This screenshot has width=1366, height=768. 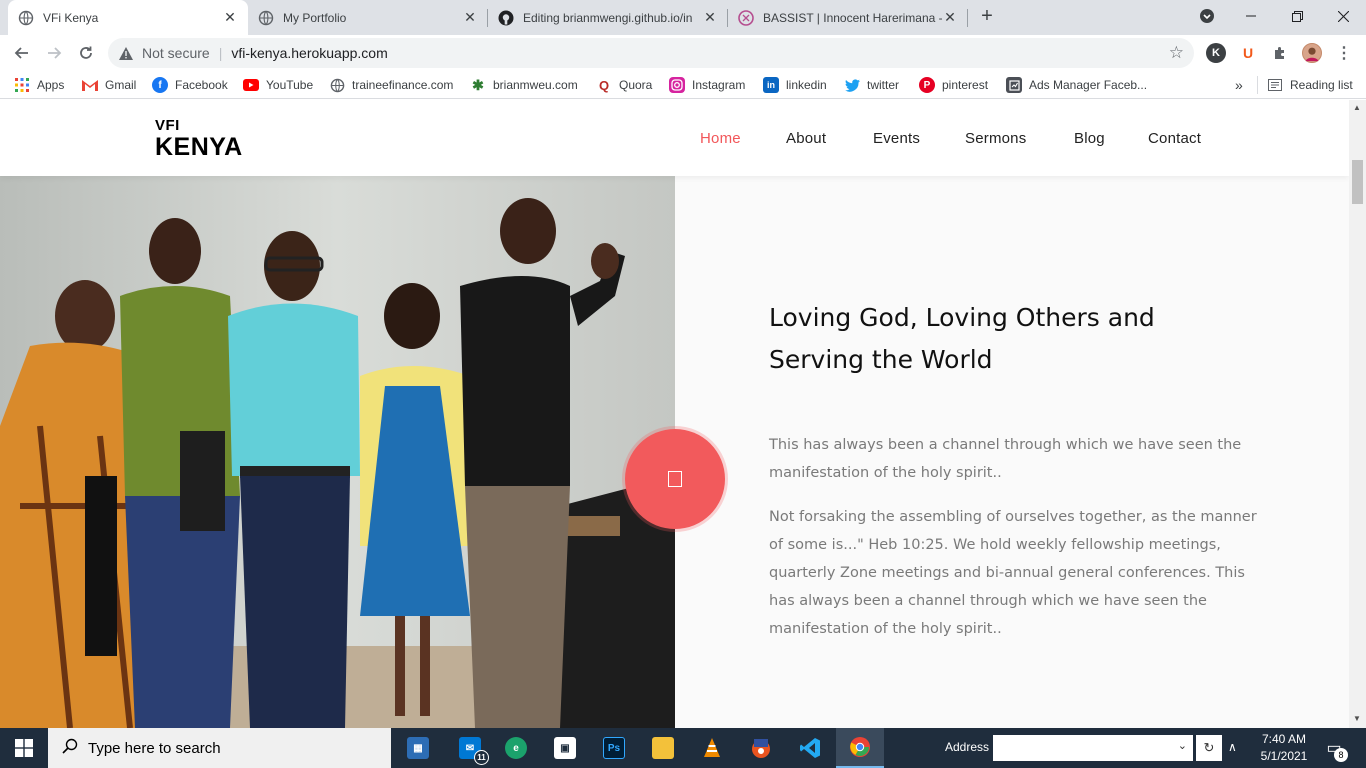 I want to click on taskbar-address-label: Address, so click(x=967, y=747).